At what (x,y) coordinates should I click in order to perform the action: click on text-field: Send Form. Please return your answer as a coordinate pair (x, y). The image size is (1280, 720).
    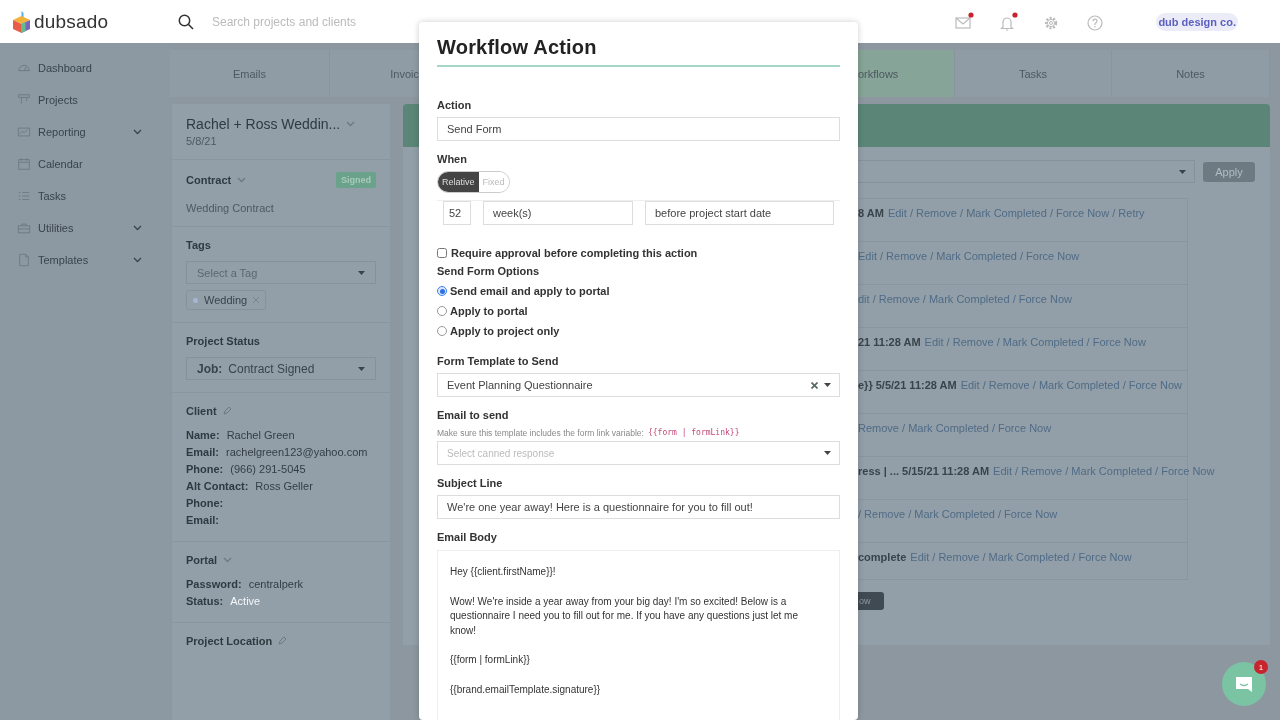
    Looking at the image, I should click on (638, 129).